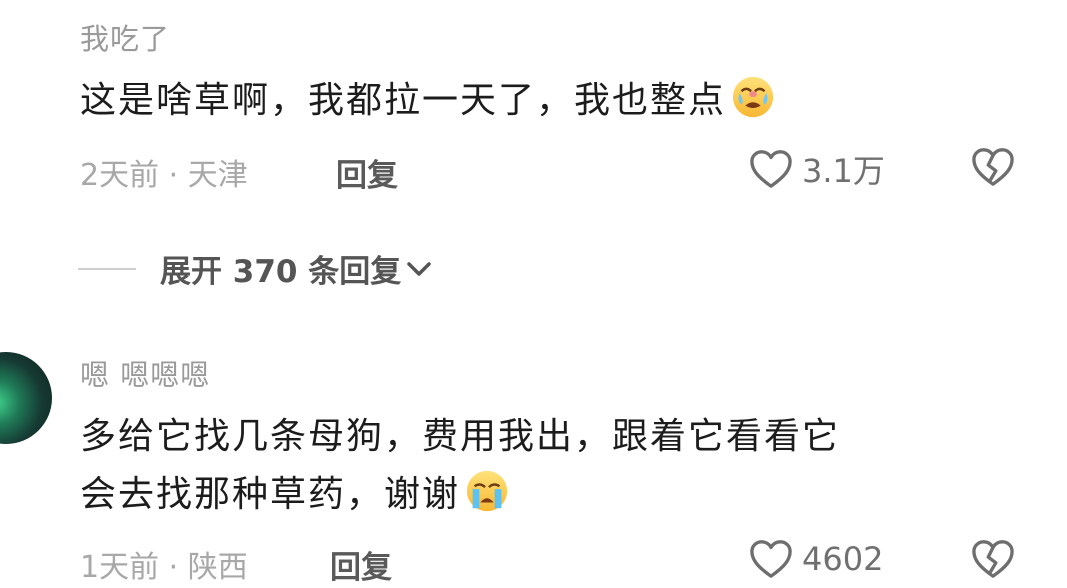  Describe the element at coordinates (125, 37) in the screenshot. I see `comment-username: 我吃了` at that location.